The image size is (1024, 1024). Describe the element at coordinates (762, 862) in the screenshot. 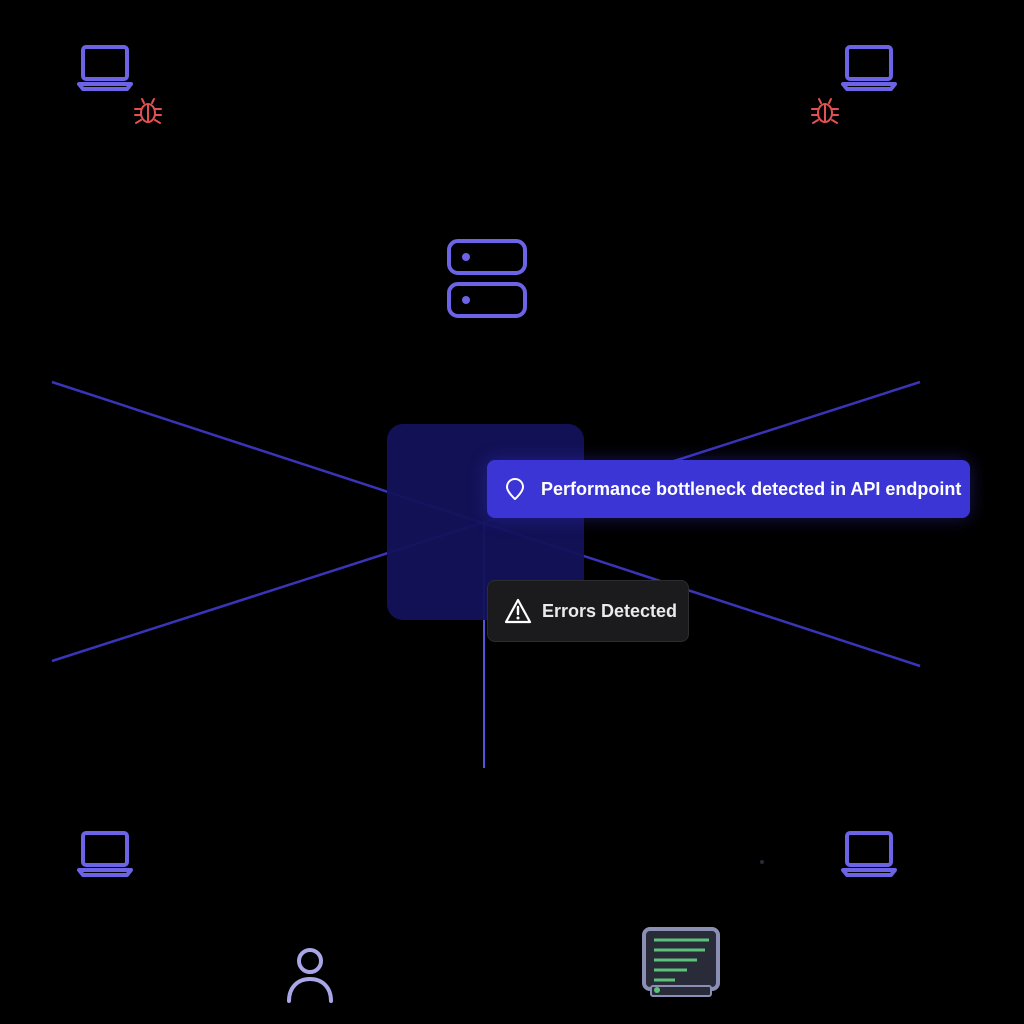

I see `decorative-dot` at that location.